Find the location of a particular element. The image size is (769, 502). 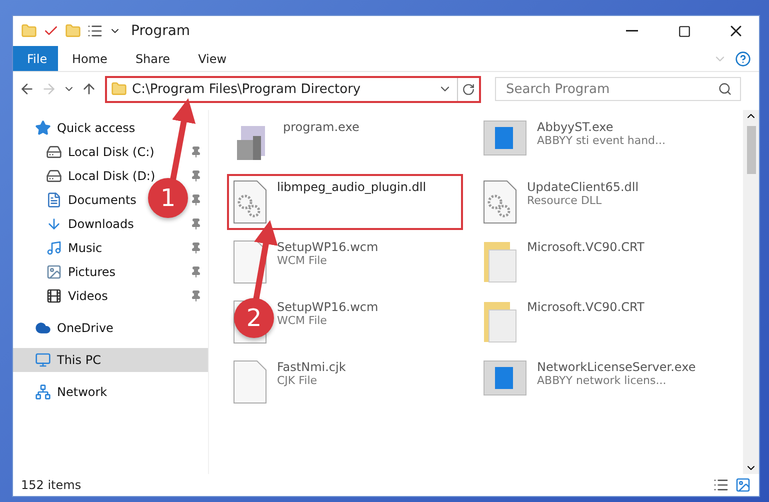

large-icons-view-icon is located at coordinates (743, 485).